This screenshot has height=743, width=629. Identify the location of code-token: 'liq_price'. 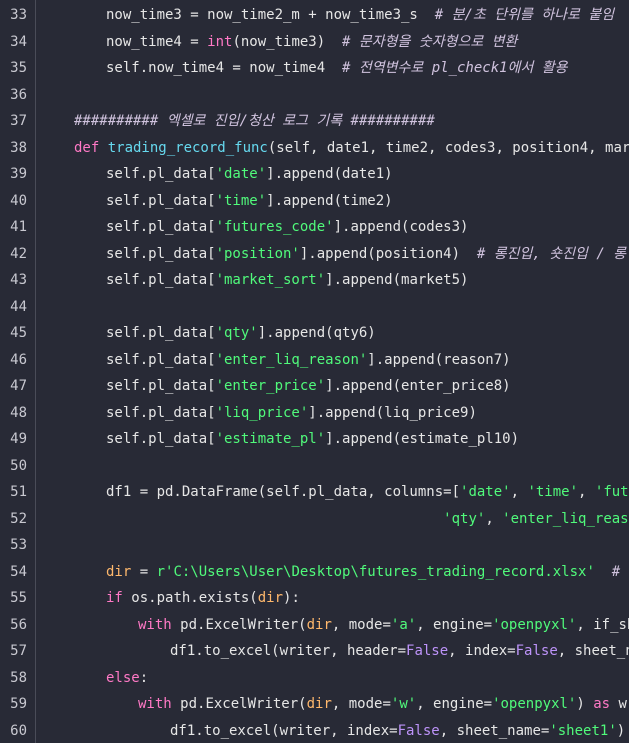
(262, 412).